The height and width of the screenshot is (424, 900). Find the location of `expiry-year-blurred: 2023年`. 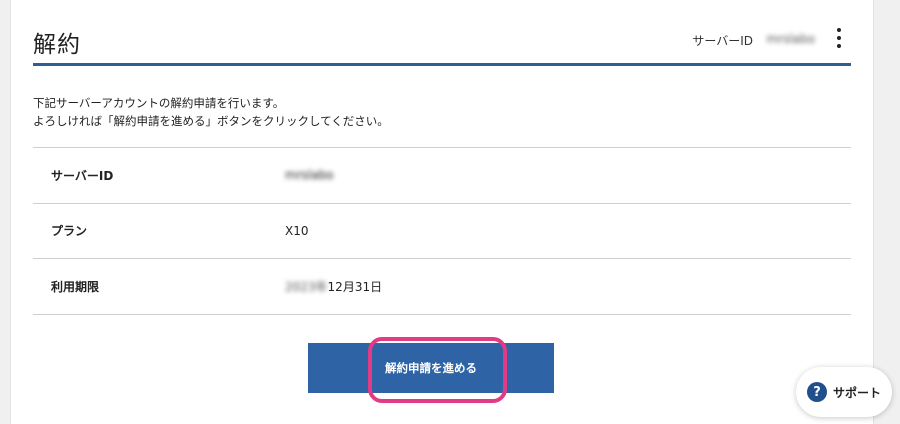

expiry-year-blurred: 2023年 is located at coordinates (306, 286).